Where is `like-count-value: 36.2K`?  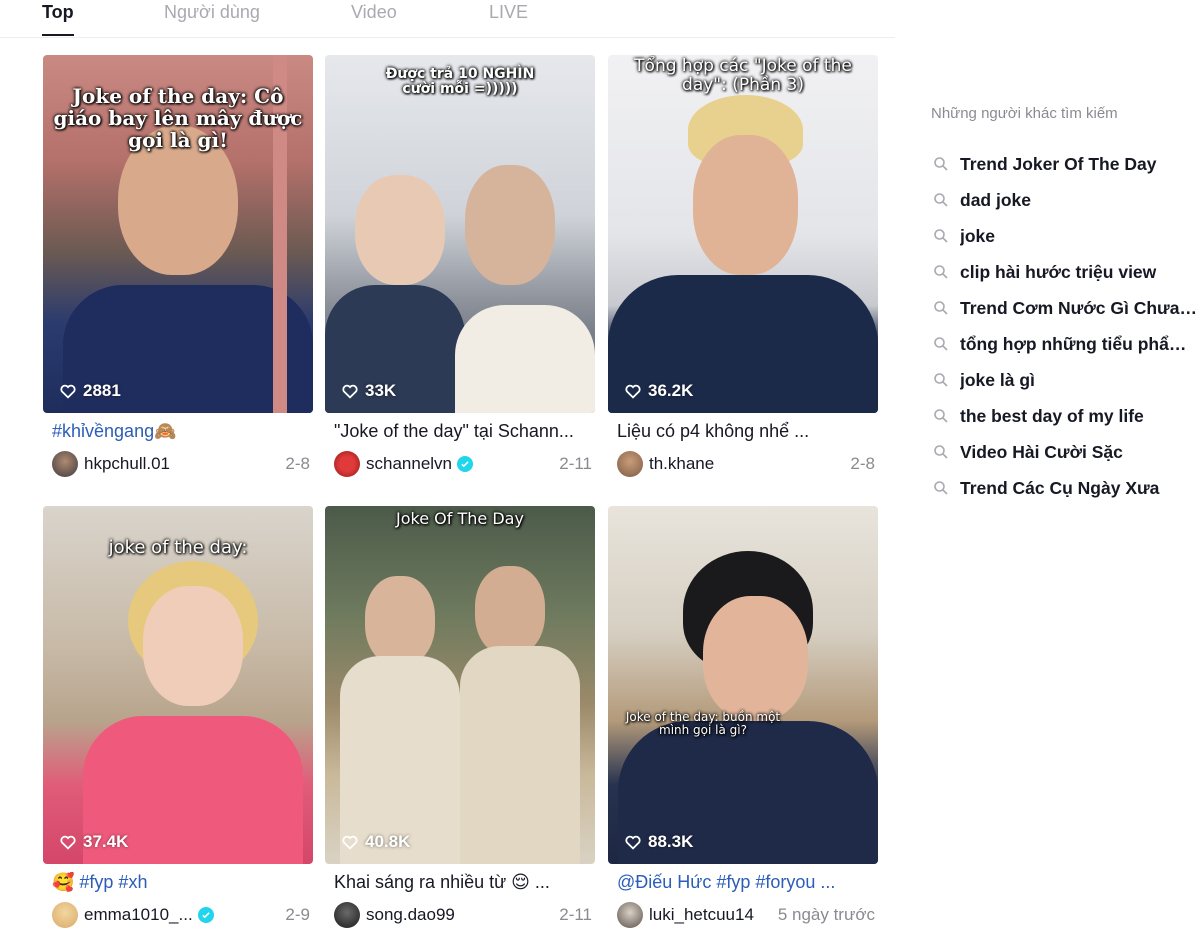
like-count-value: 36.2K is located at coordinates (671, 390).